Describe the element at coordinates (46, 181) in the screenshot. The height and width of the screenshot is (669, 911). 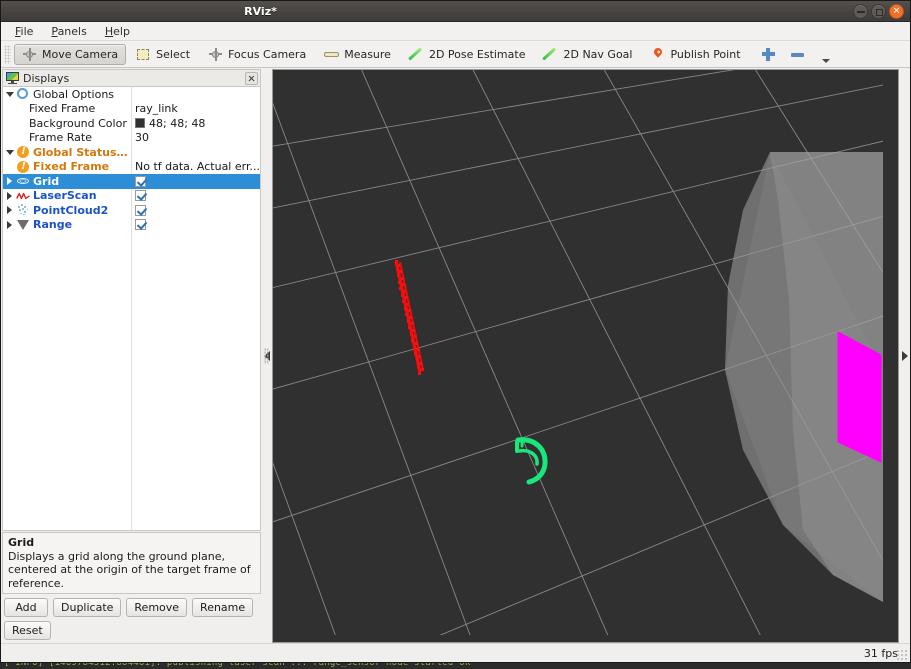
I see `tree-label-grid: Grid` at that location.